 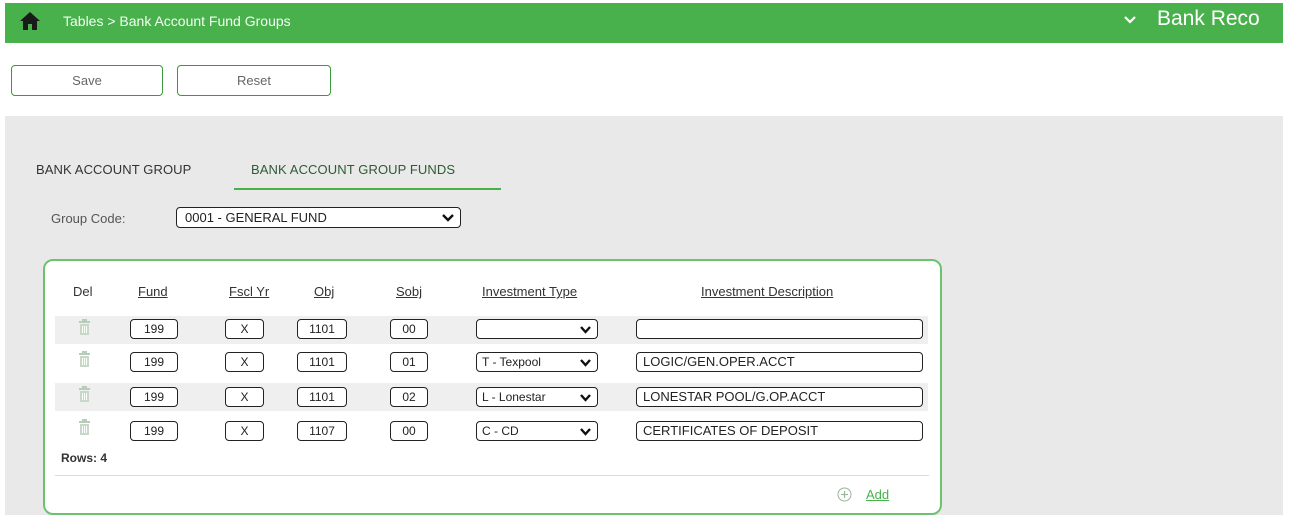 I want to click on toolbar: Save Reset, so click(x=644, y=79).